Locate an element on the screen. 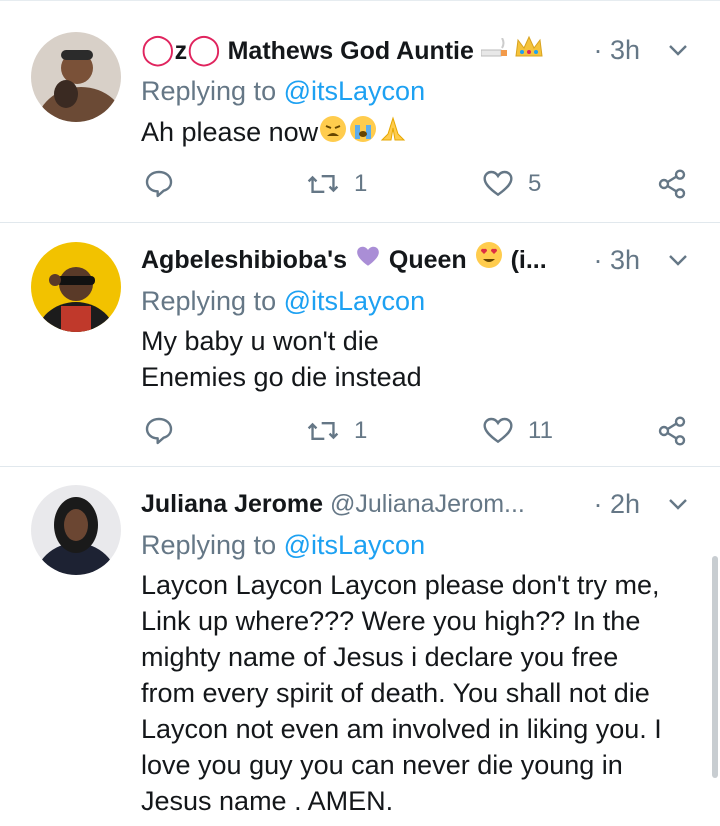  tweet-text-line: mighty name of Jesus i declare you free is located at coordinates (380, 657).